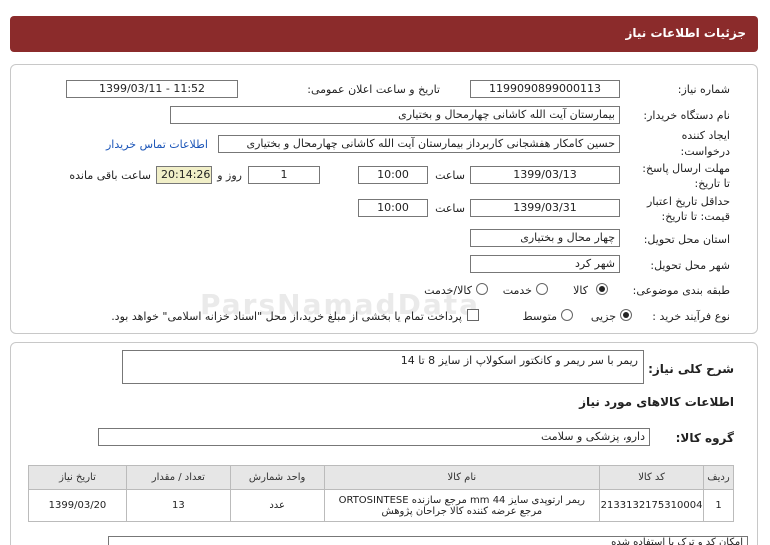 This screenshot has height=545, width=770. Describe the element at coordinates (705, 135) in the screenshot. I see `creator-label-line1: ایجاد کننده` at that location.